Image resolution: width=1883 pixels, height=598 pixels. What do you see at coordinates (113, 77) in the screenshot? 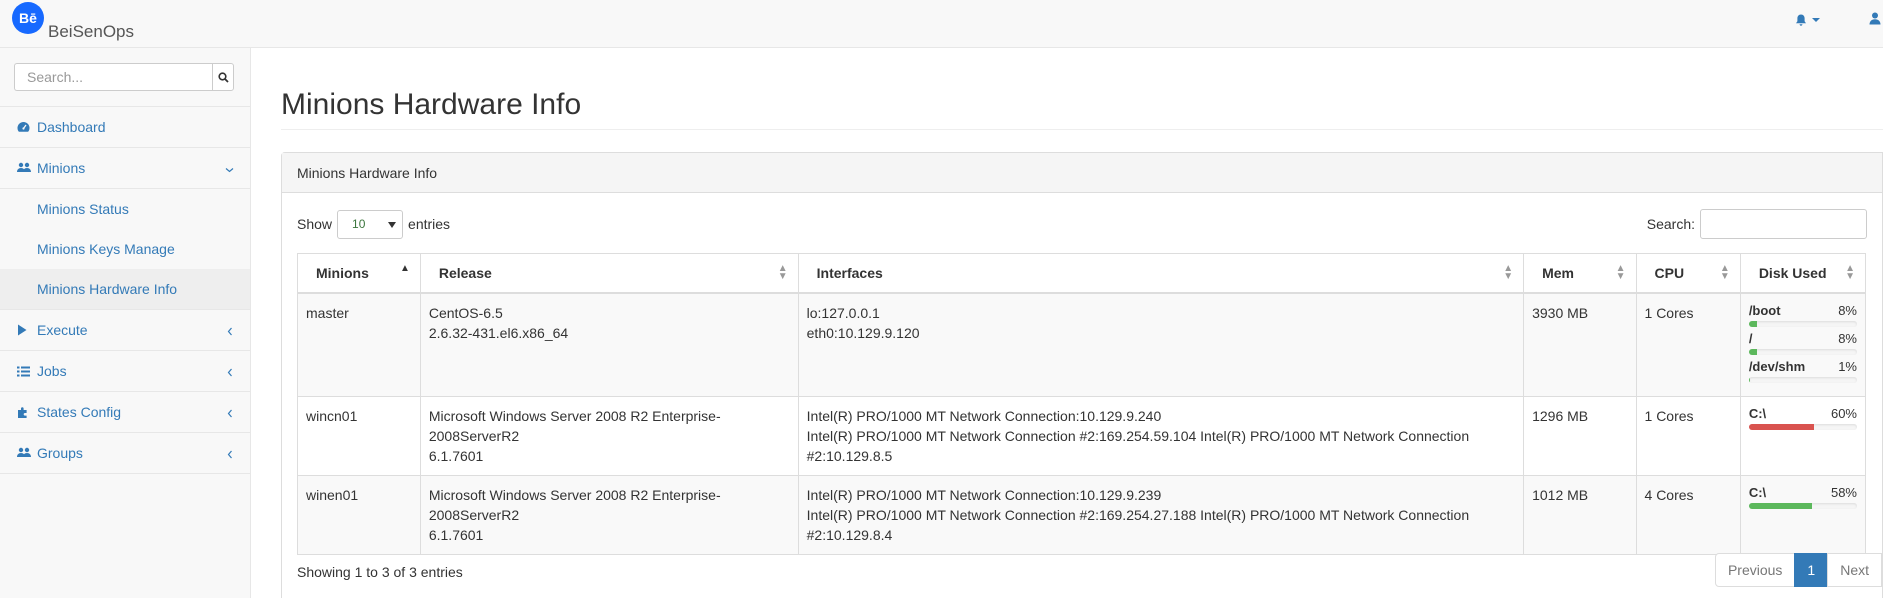
I see `sidebar-search-input` at bounding box center [113, 77].